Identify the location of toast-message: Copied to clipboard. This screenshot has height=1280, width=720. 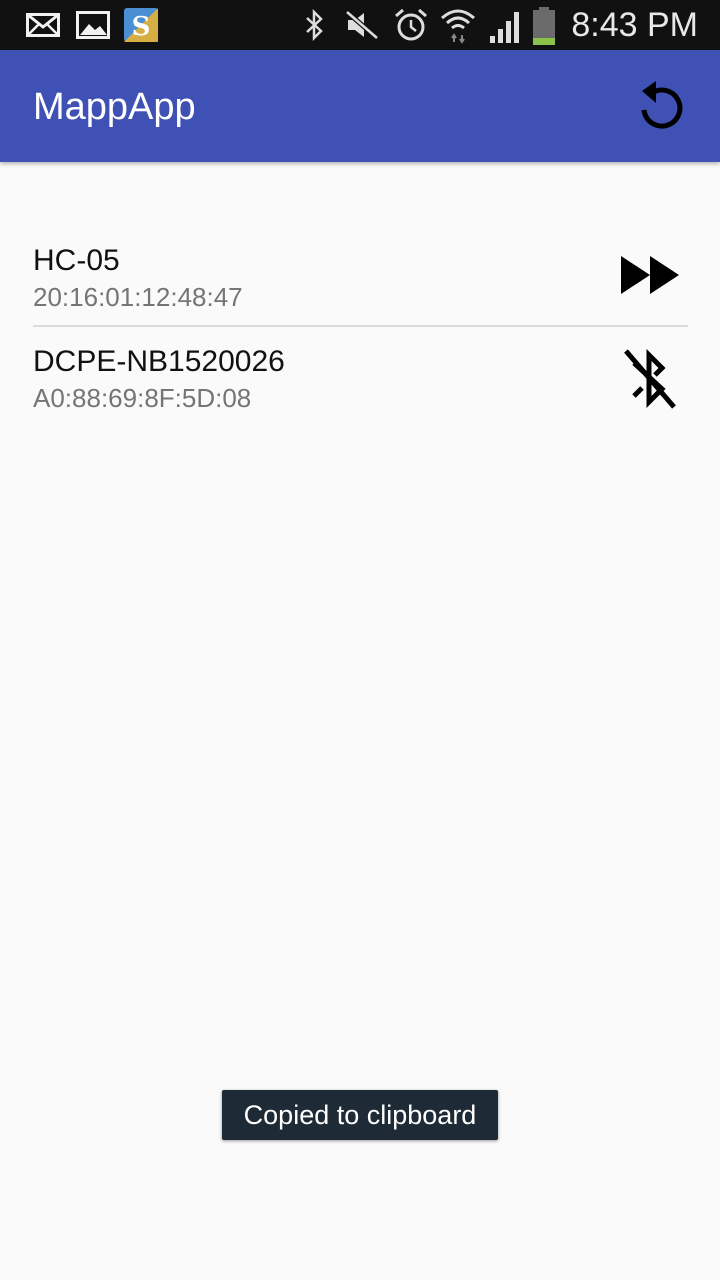
(360, 1115).